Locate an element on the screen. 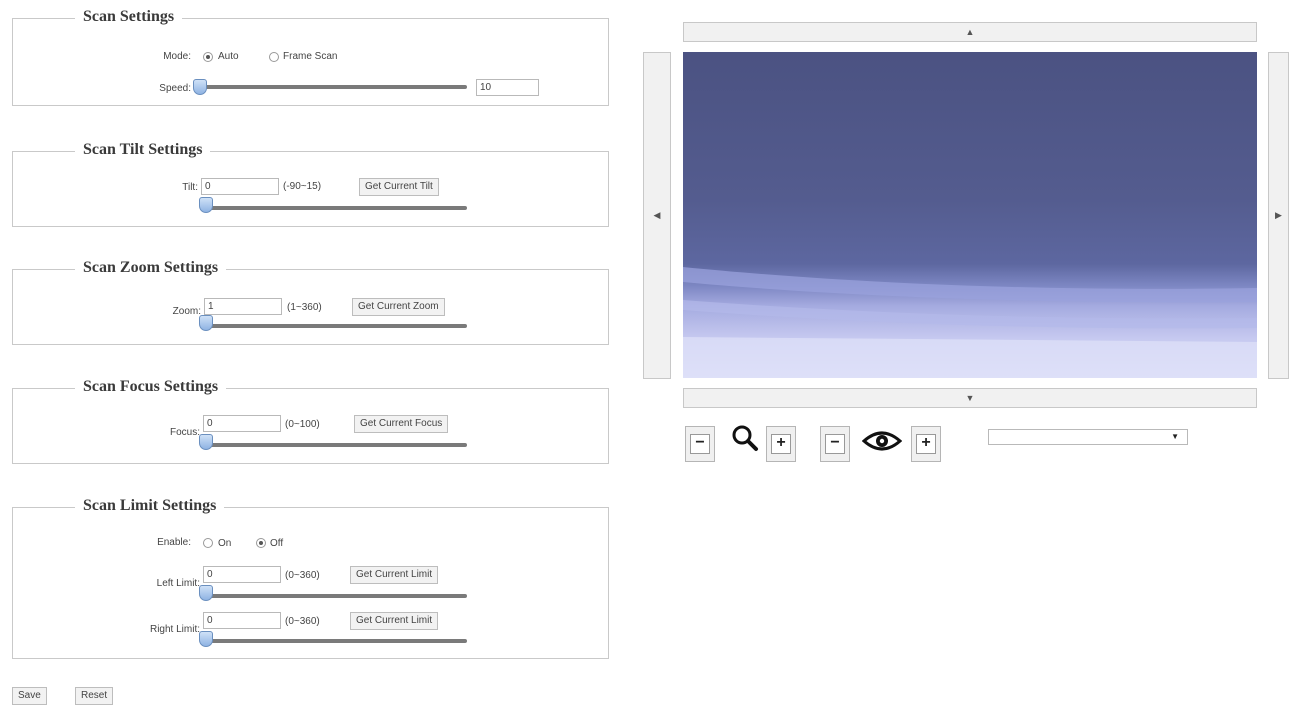  get-current-zoom-button: Get Current Zoom is located at coordinates (398, 307).